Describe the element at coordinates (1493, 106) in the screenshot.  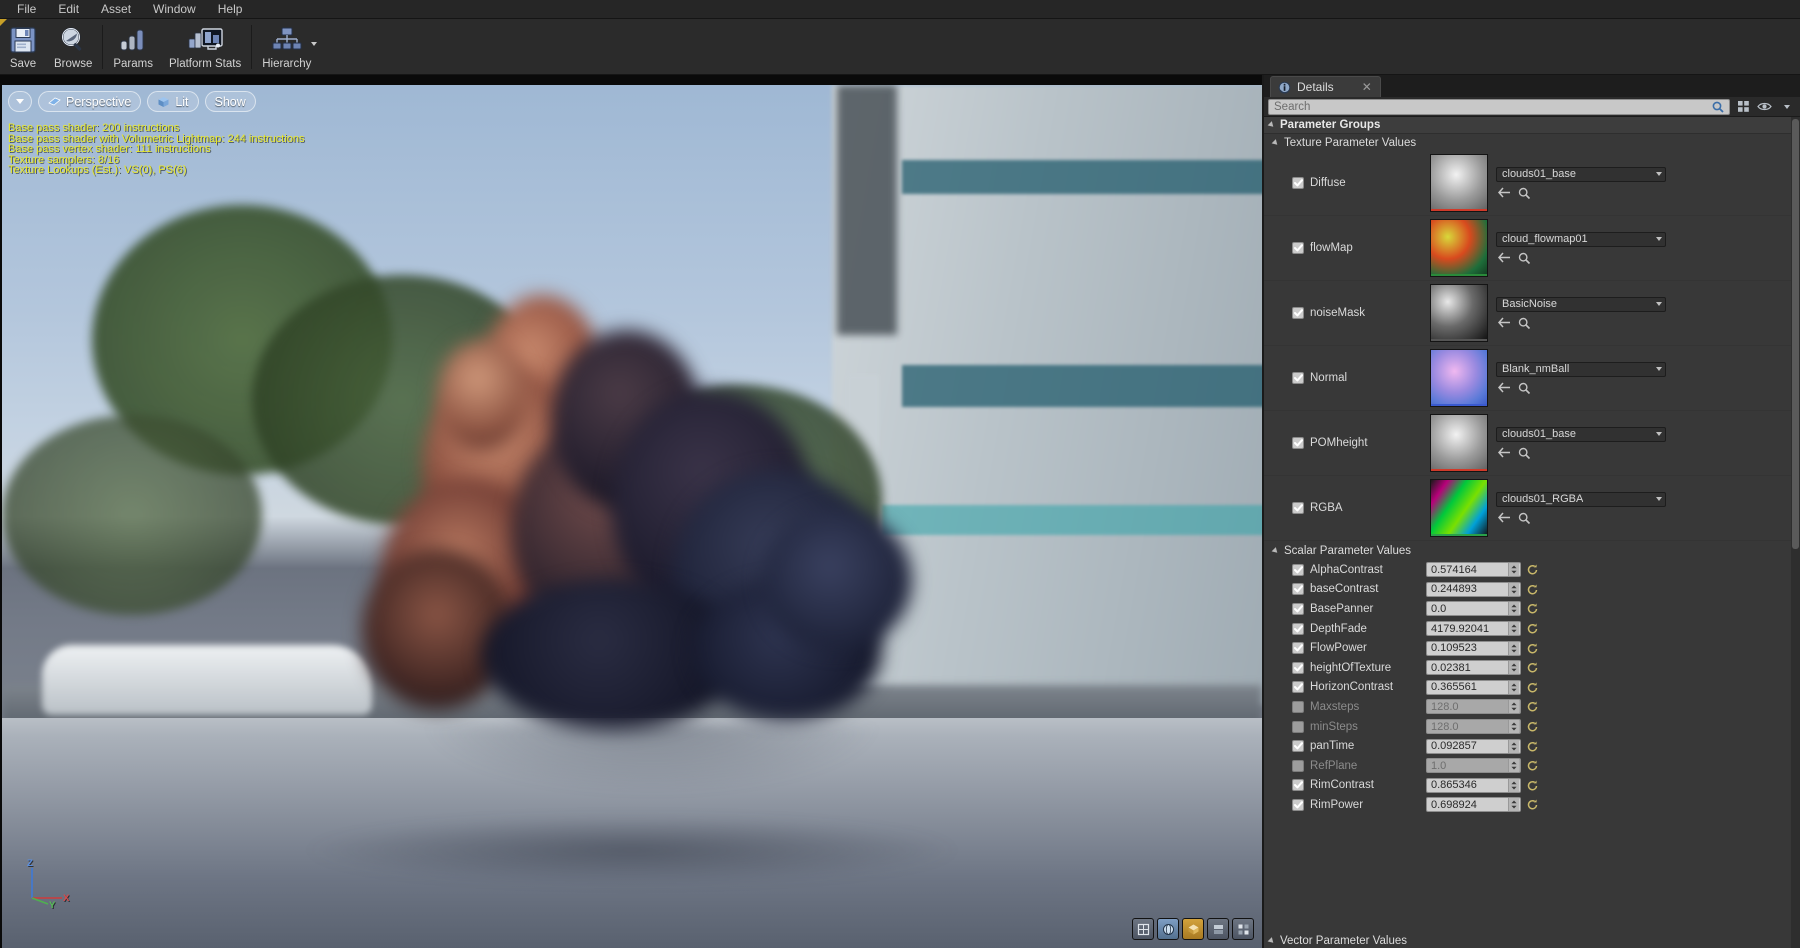
I see `search-input` at that location.